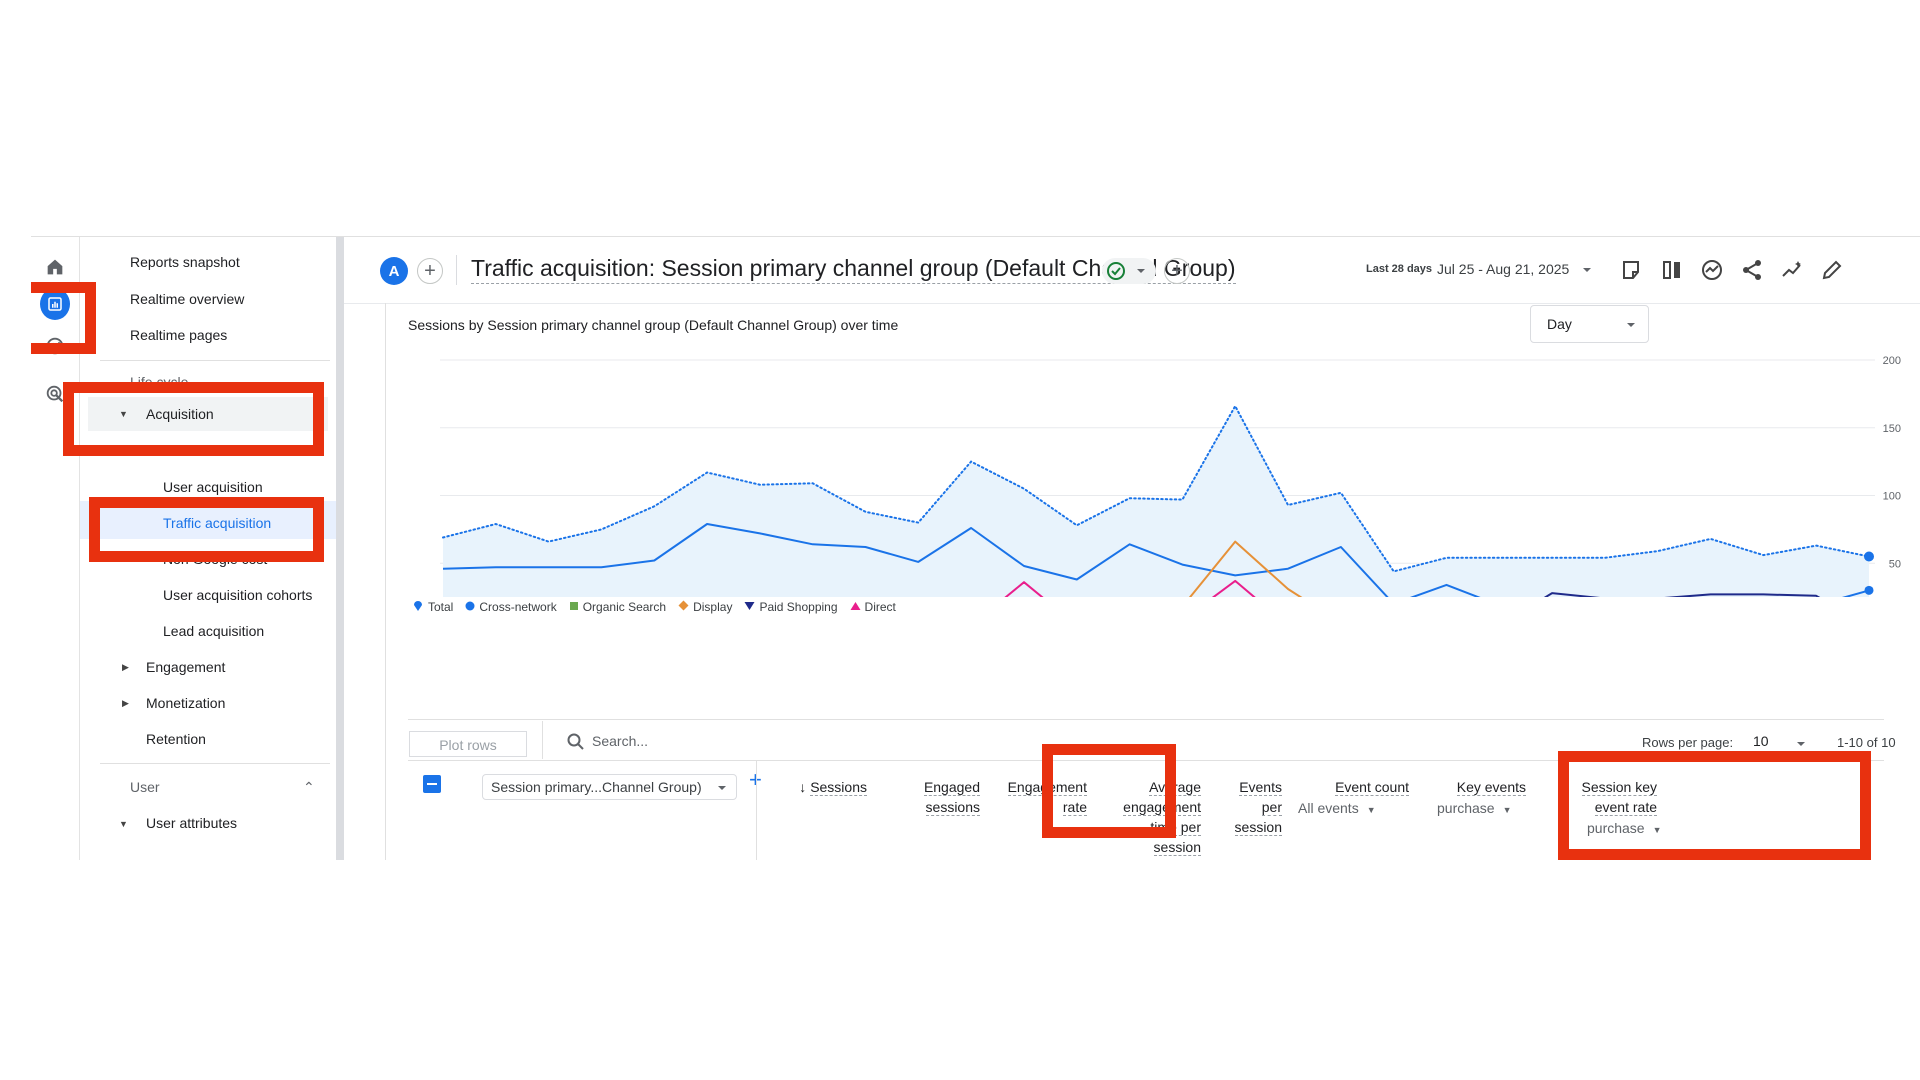 This screenshot has height=1080, width=1920. Describe the element at coordinates (1892, 429) in the screenshot. I see `y-tick-label: 150` at that location.